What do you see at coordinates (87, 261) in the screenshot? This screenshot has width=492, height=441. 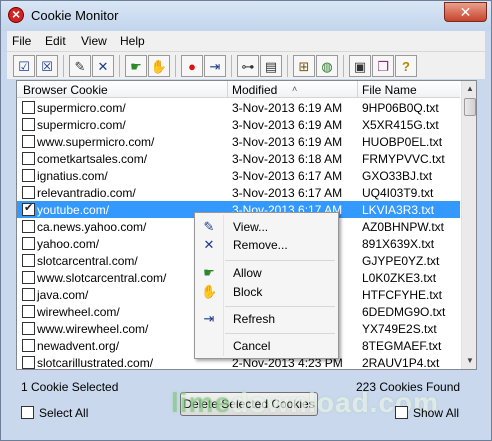 I see `cookie-name-cell: slotcarcentral.com/` at bounding box center [87, 261].